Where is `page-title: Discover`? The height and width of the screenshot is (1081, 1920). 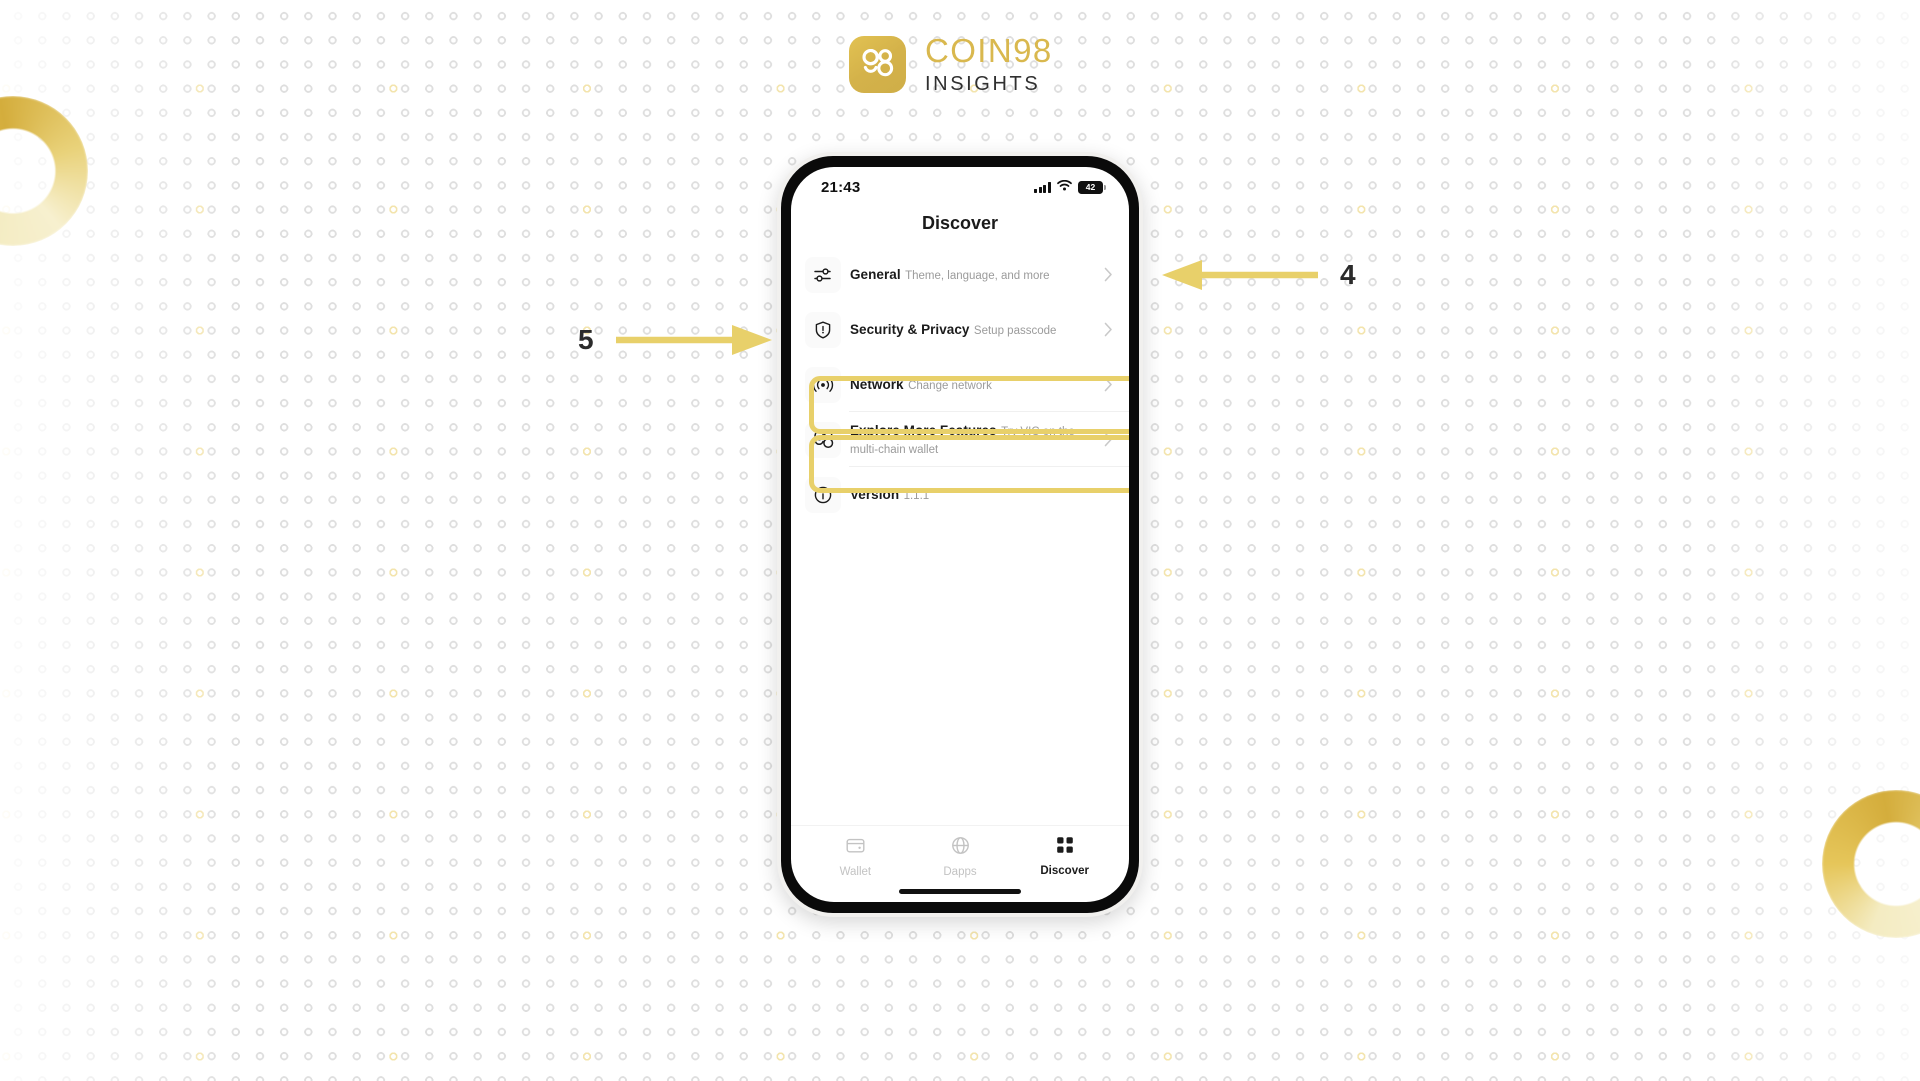 page-title: Discover is located at coordinates (960, 222).